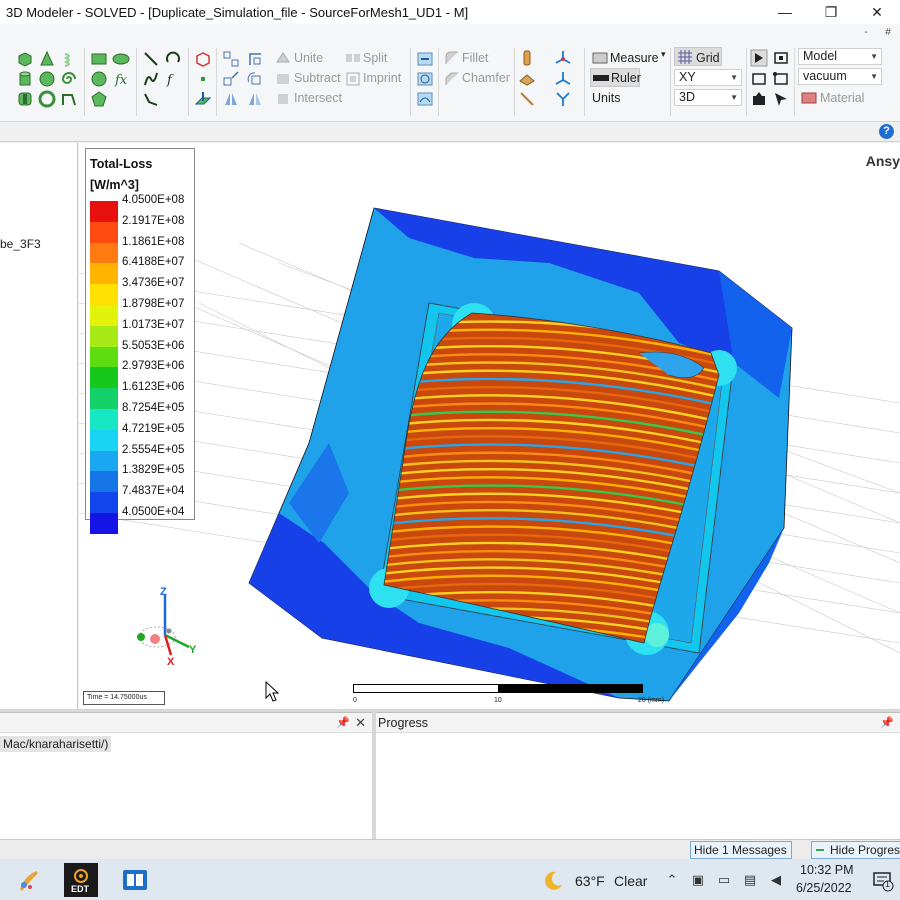 This screenshot has width=900, height=900. Describe the element at coordinates (776, 880) in the screenshot. I see `speaker-icon: ◀` at that location.